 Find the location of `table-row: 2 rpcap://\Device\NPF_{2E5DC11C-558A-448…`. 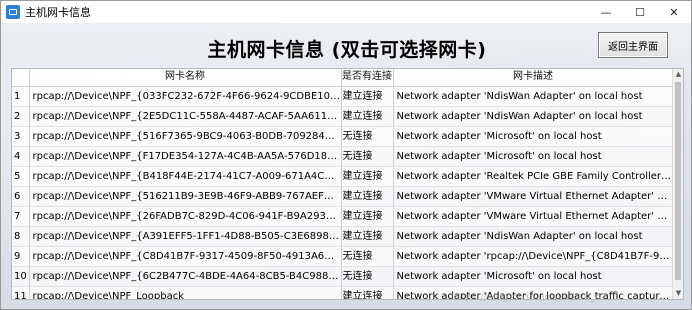

table-row: 2 rpcap://\Device\NPF_{2E5DC11C-558A-448… is located at coordinates (343, 116).